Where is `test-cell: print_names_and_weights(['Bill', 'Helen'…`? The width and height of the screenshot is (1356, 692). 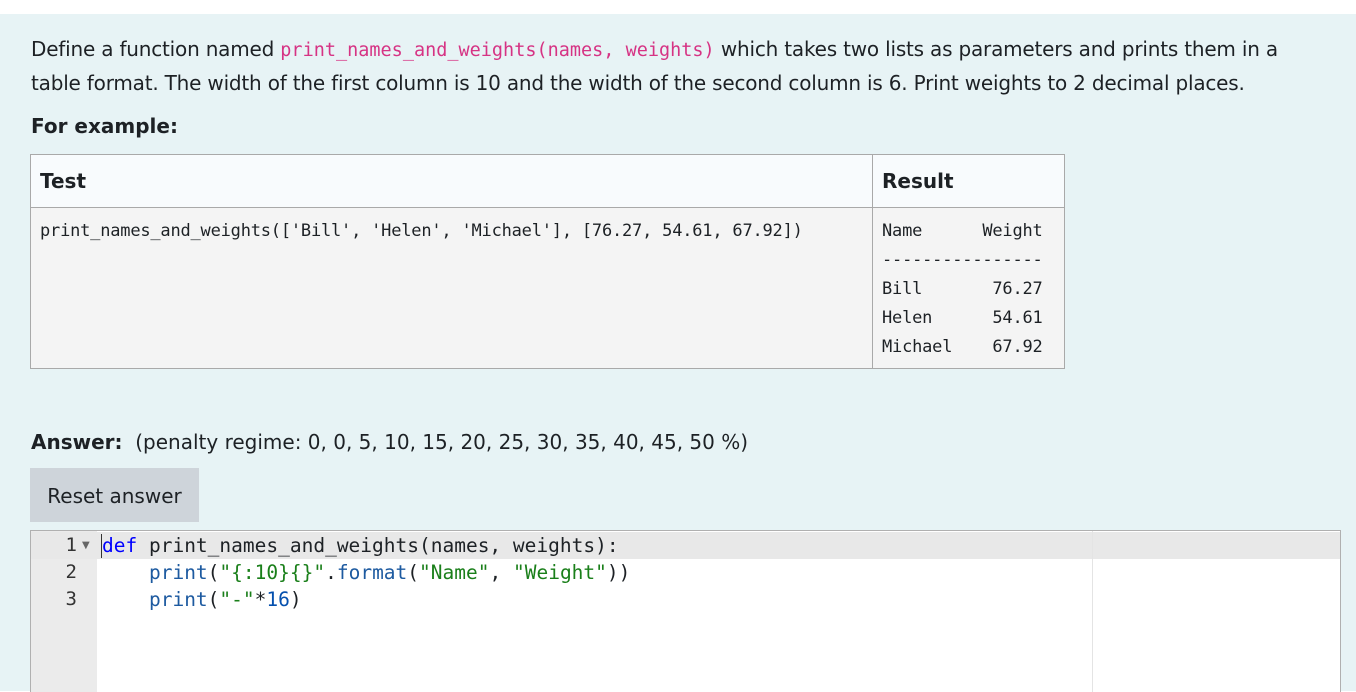
test-cell: print_names_and_weights(['Bill', 'Helen'… is located at coordinates (451, 288).